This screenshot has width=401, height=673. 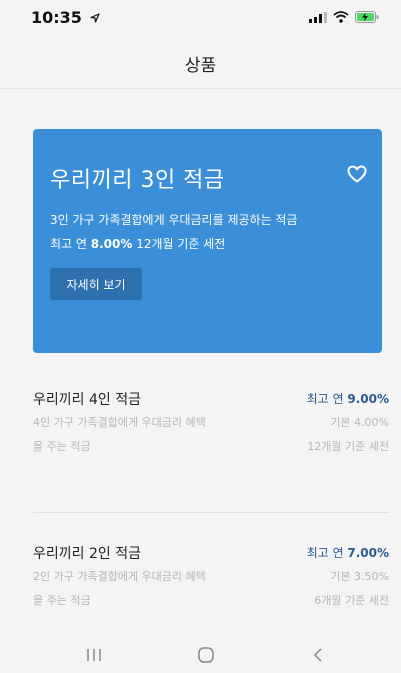 I want to click on product-max-rate: 최고 연 9.00%, so click(x=348, y=398).